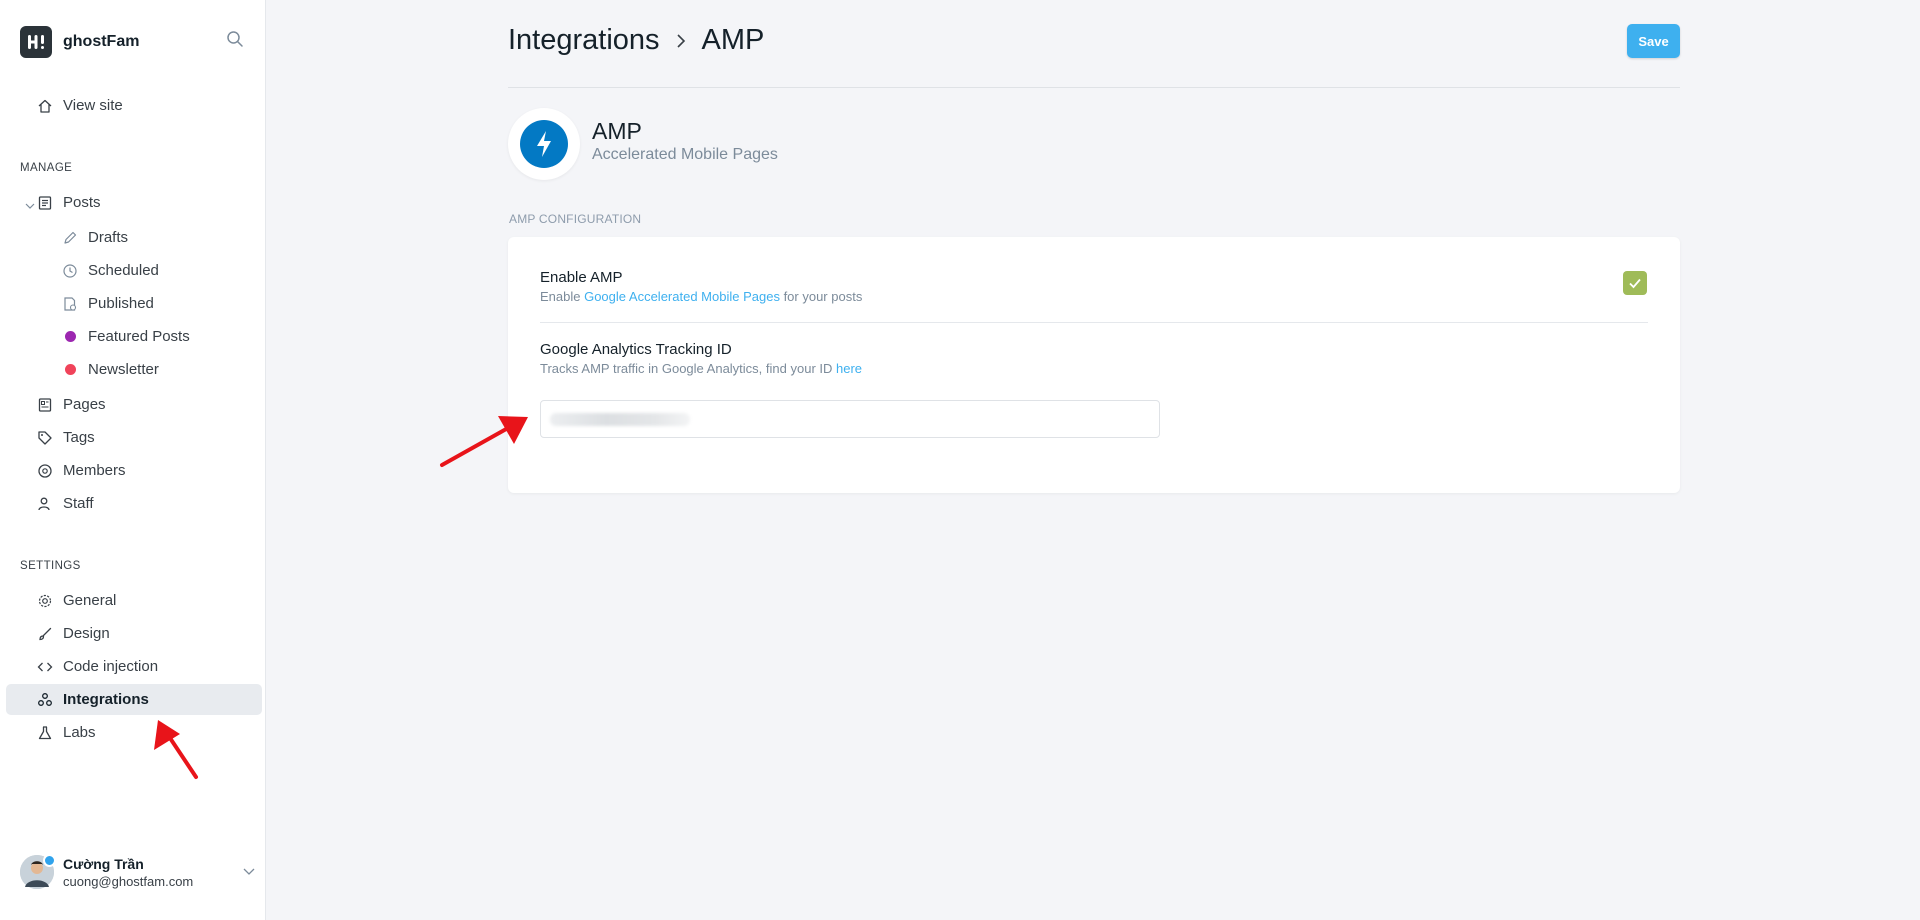  What do you see at coordinates (128, 881) in the screenshot?
I see `user-email: cuong@ghostfam.com` at bounding box center [128, 881].